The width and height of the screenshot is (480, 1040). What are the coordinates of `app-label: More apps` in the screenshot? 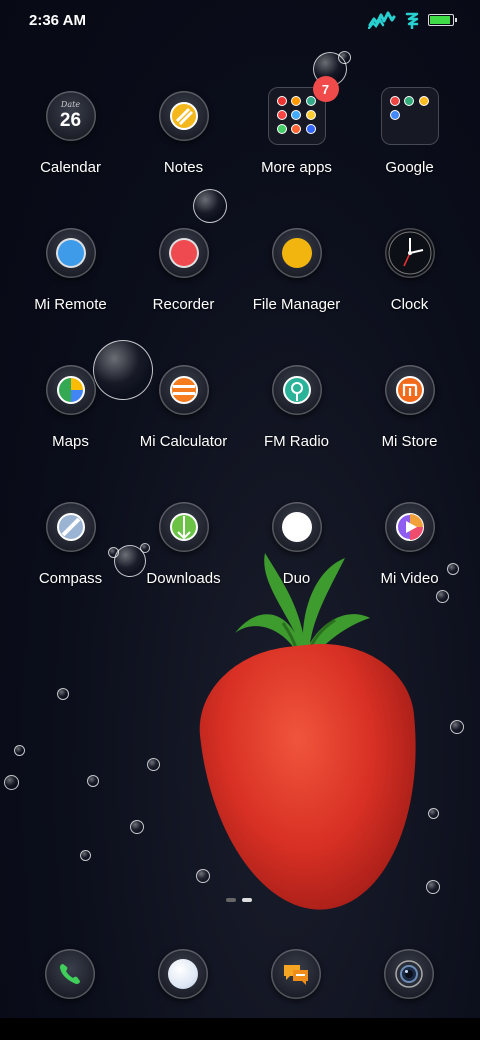 It's located at (296, 167).